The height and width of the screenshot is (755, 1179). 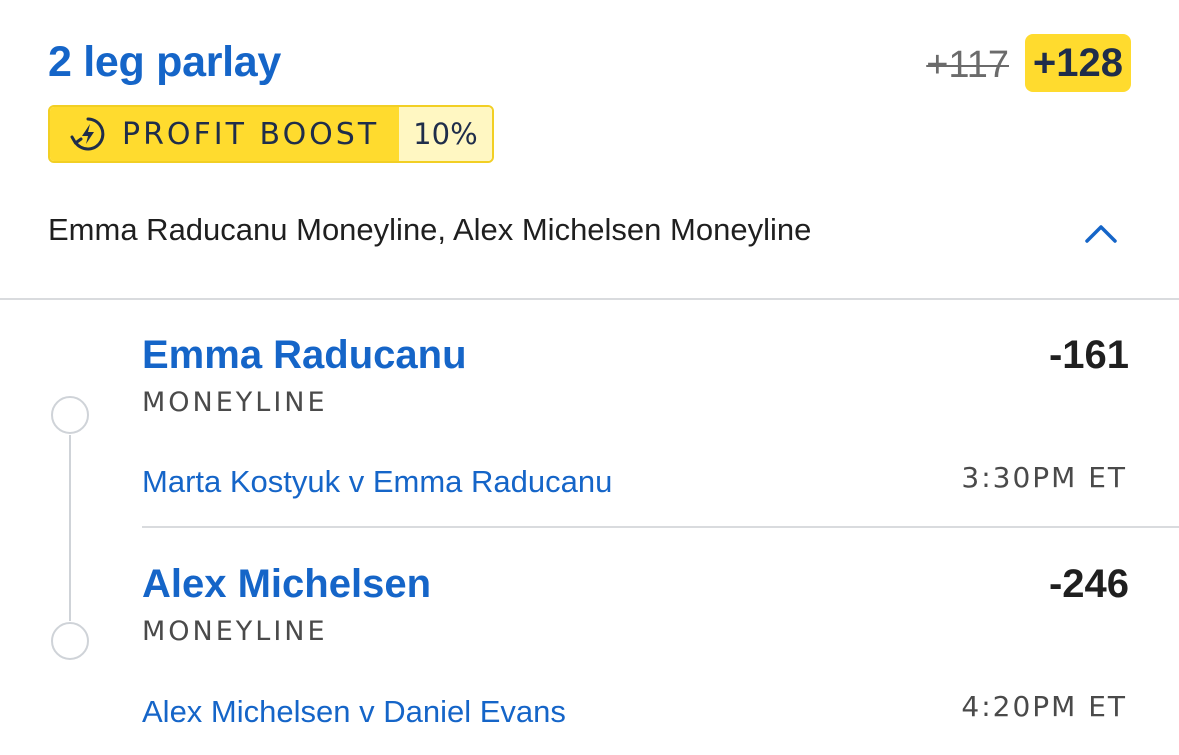 What do you see at coordinates (589, 299) in the screenshot?
I see `section-divider` at bounding box center [589, 299].